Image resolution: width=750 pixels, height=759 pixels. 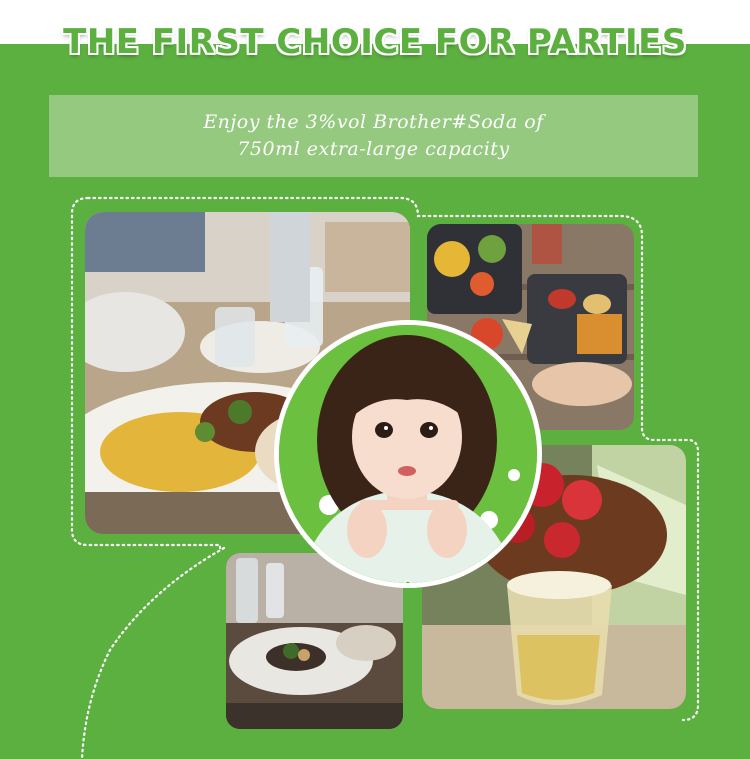 I want to click on portrait-circle: #미안해, so click(x=408, y=454).